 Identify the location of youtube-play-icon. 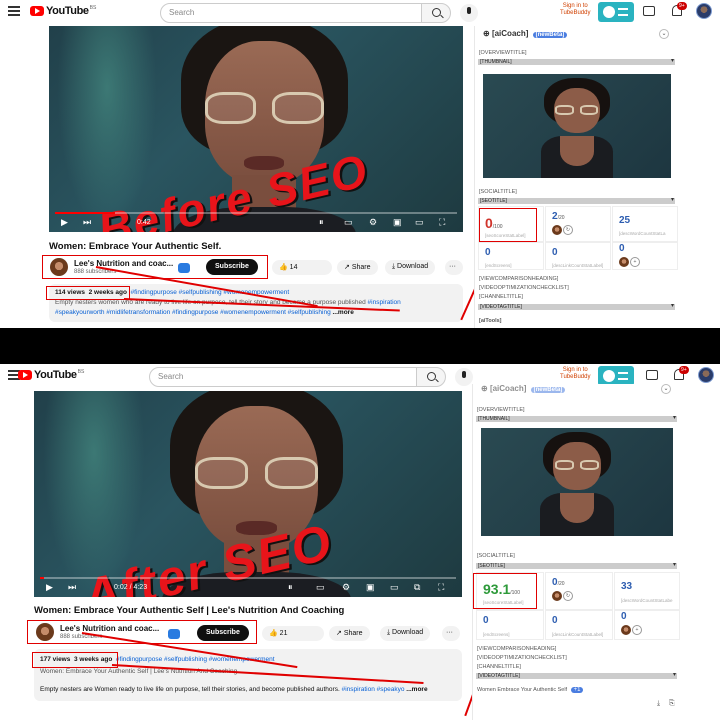
(25, 375).